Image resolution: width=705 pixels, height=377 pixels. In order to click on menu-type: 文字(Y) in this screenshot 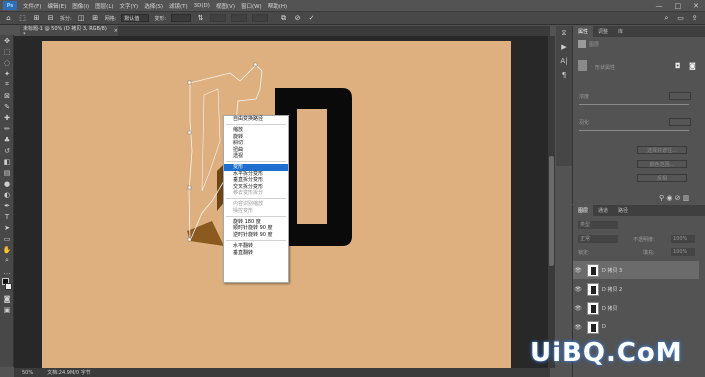, I will do `click(129, 6)`.